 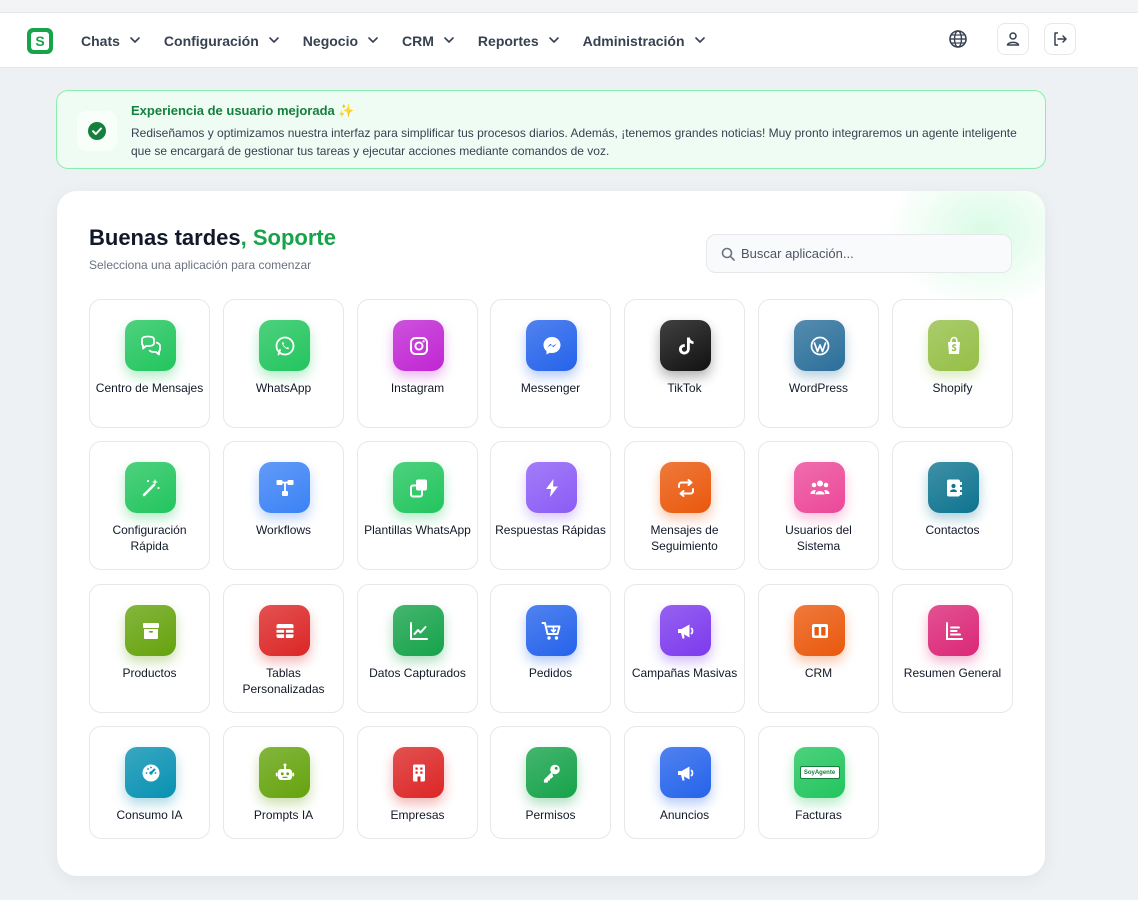 I want to click on app-tile-instagram: Instagram, so click(x=417, y=363).